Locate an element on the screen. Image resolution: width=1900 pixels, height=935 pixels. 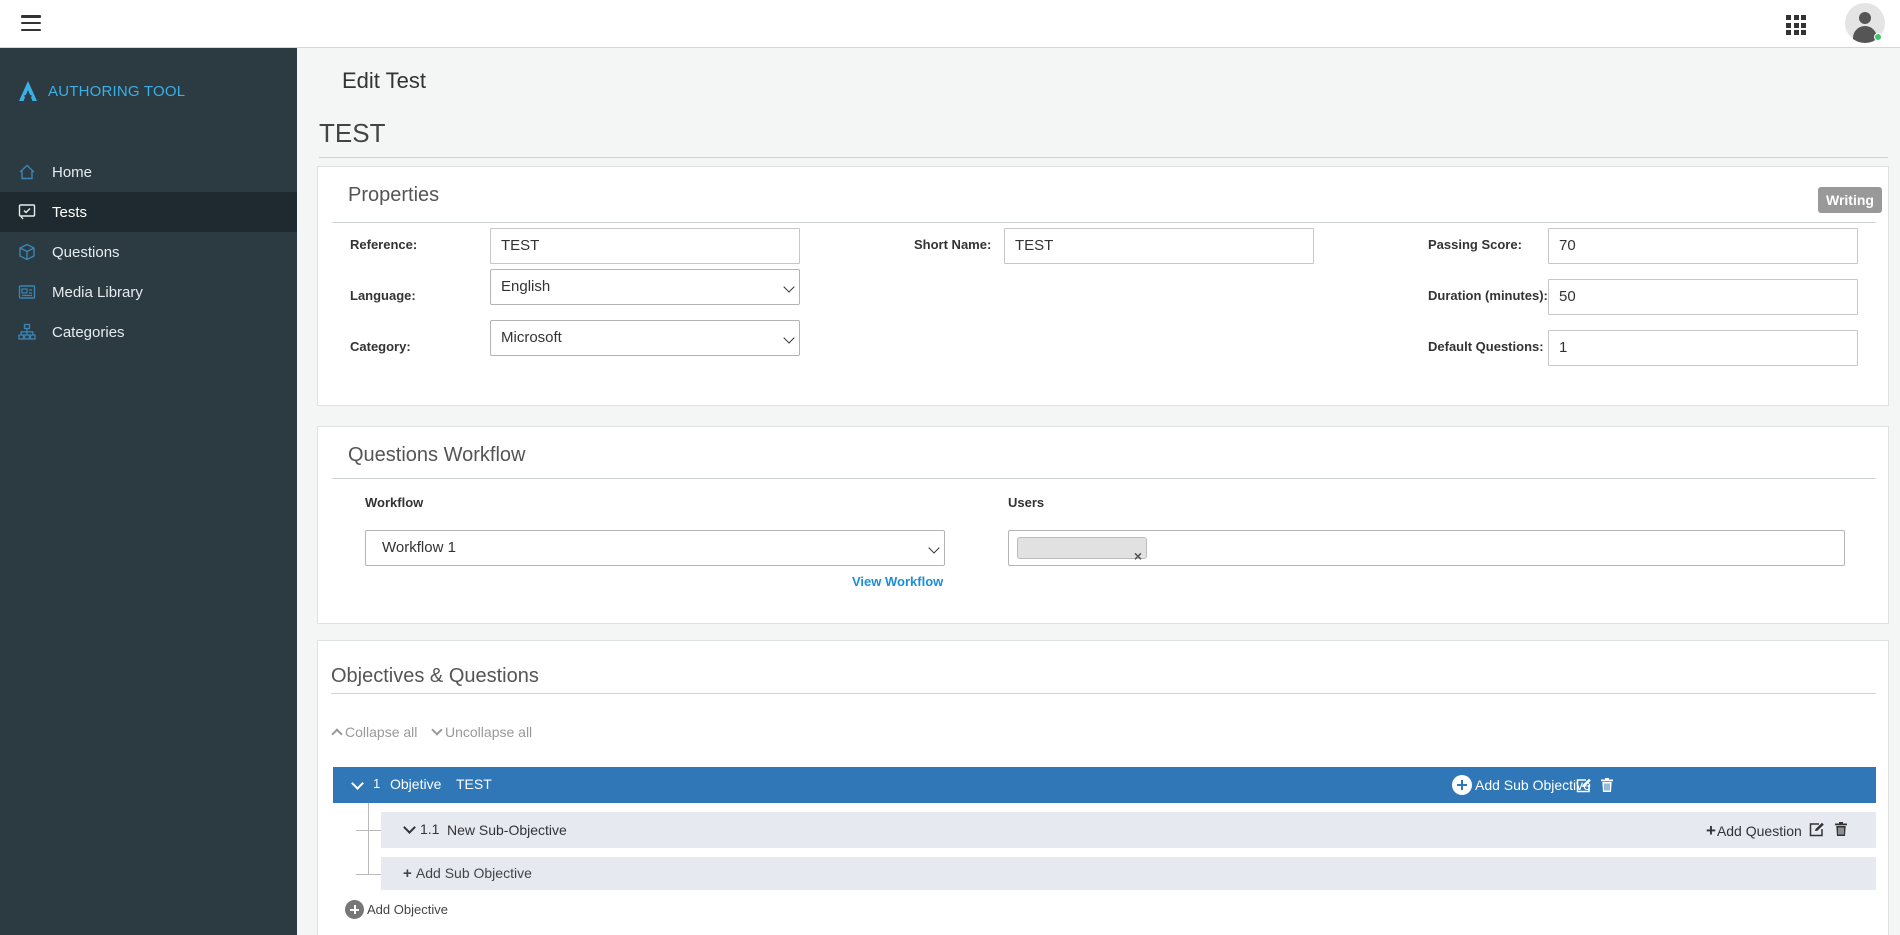
reference-input: TEST is located at coordinates (645, 246).